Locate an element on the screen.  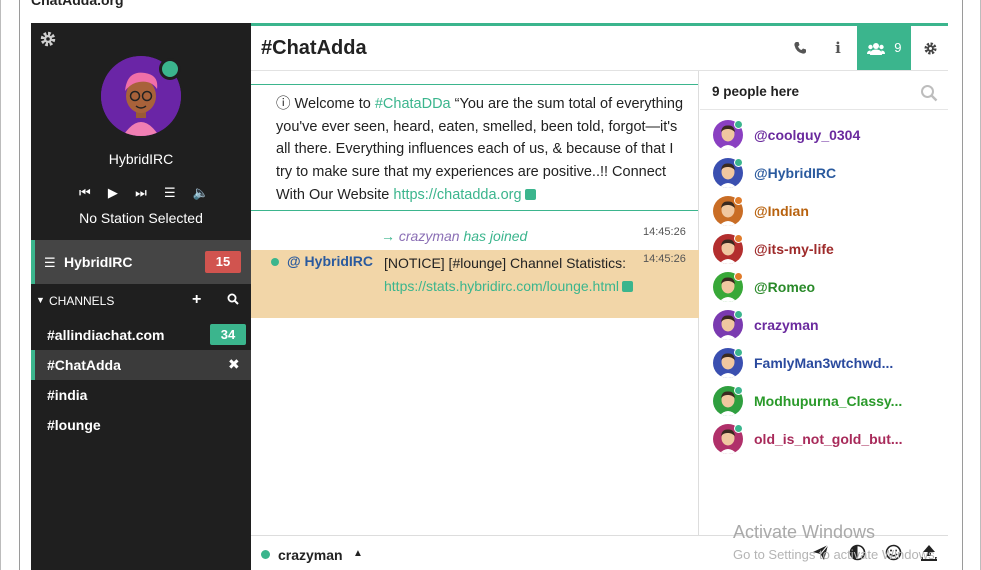
caret-up-icon: ▲ is located at coordinates (358, 553).